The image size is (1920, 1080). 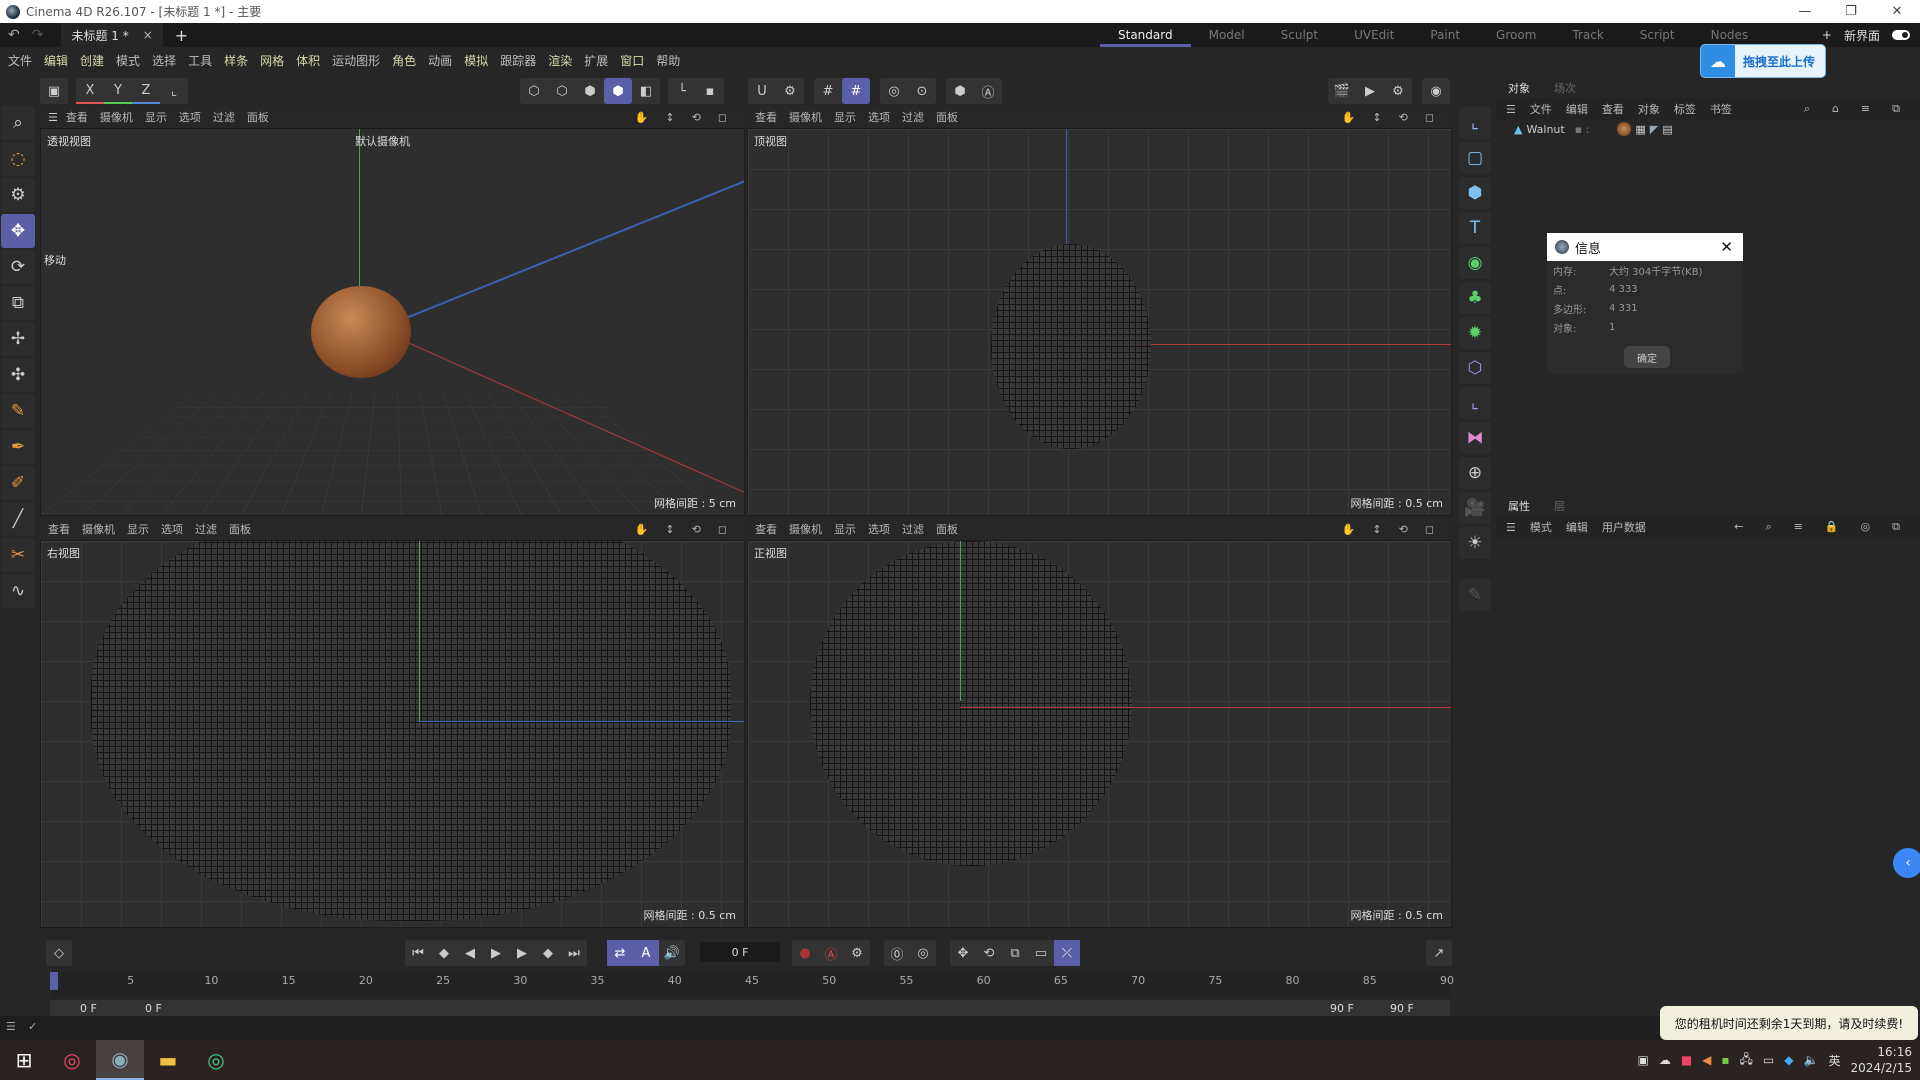 What do you see at coordinates (1901, 35) in the screenshot?
I see `new-ui-toggle` at bounding box center [1901, 35].